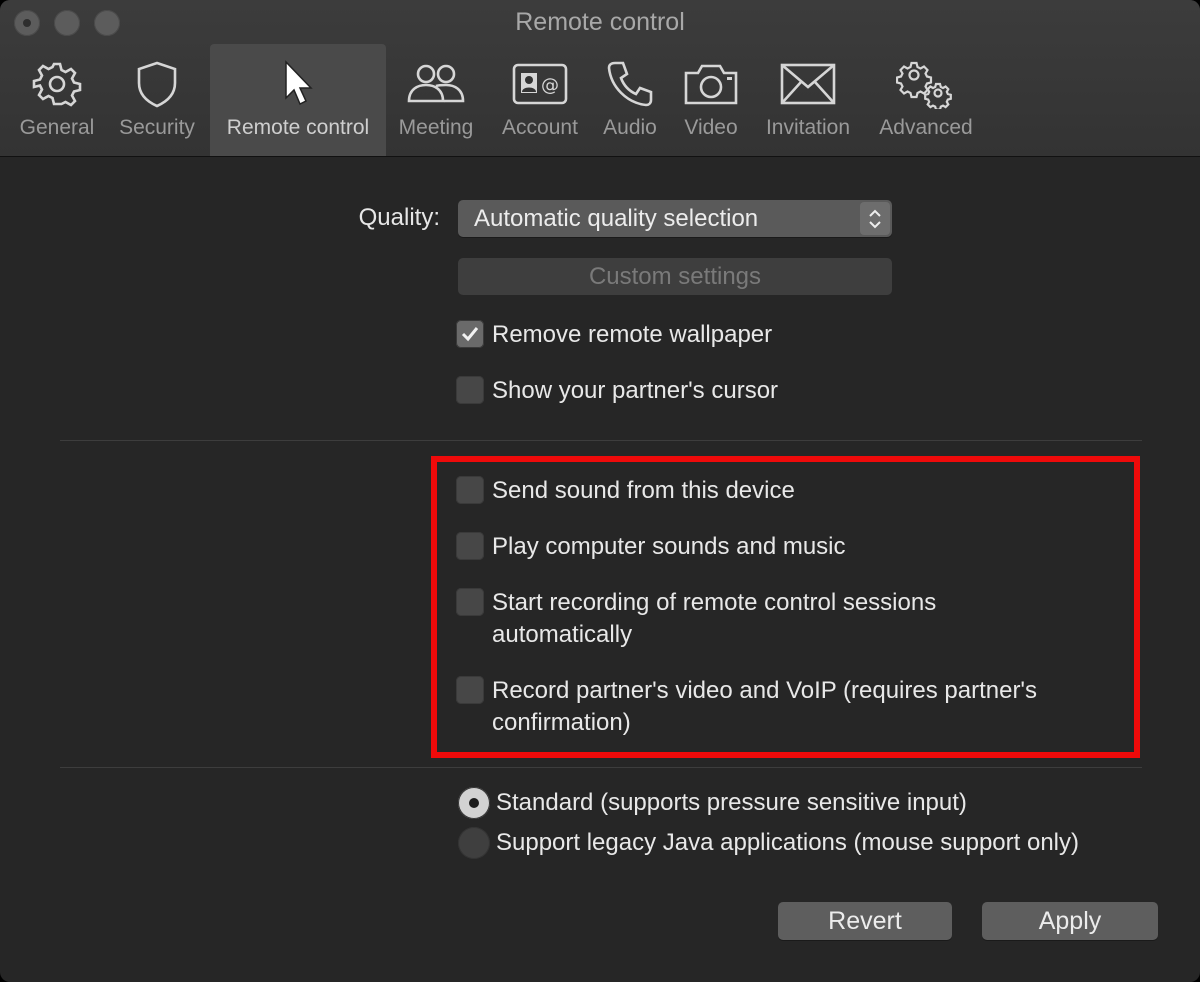  I want to click on standard-input-radio, so click(474, 803).